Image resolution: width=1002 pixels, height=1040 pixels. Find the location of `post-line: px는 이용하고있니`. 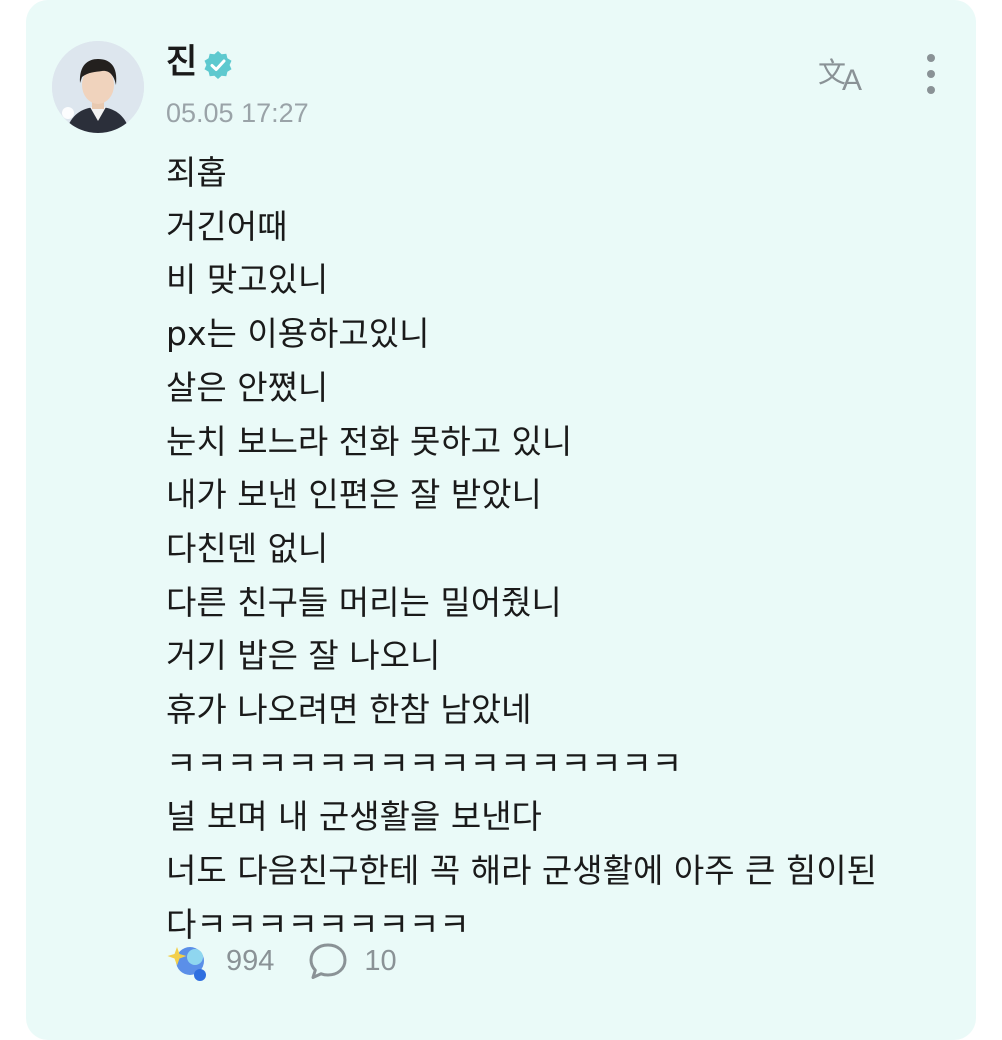

post-line: px는 이용하고있니 is located at coordinates (298, 334).